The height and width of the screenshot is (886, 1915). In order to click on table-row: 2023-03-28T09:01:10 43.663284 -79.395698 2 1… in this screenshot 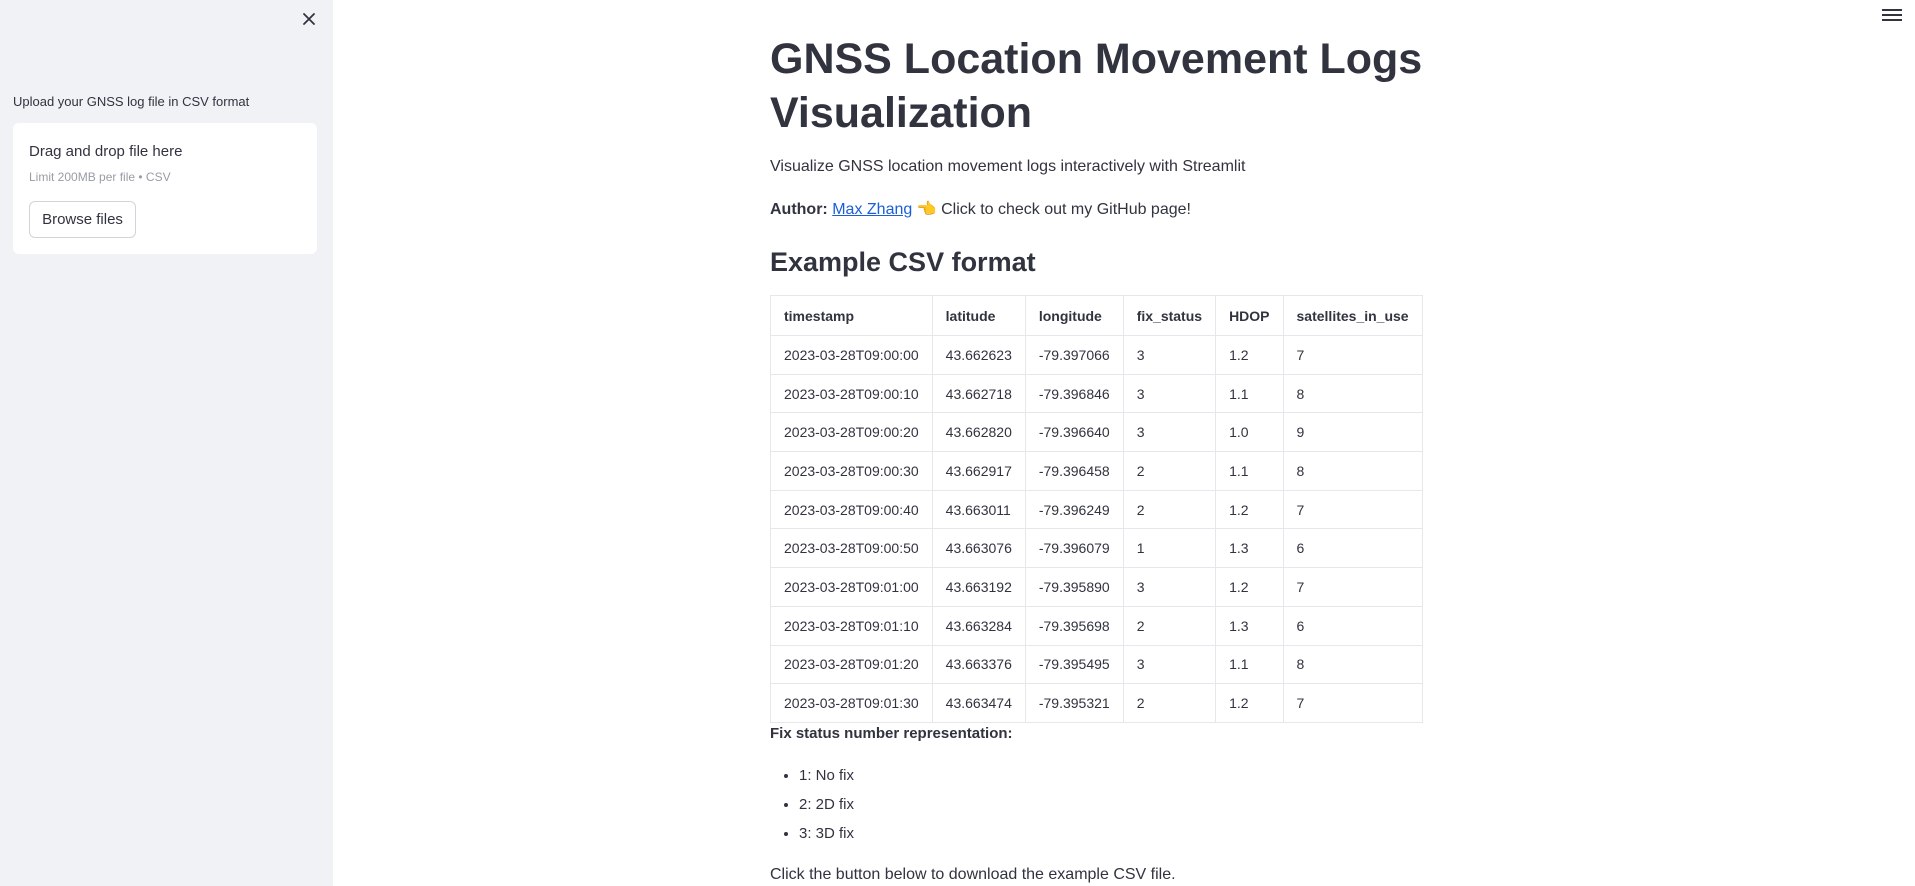, I will do `click(1096, 625)`.